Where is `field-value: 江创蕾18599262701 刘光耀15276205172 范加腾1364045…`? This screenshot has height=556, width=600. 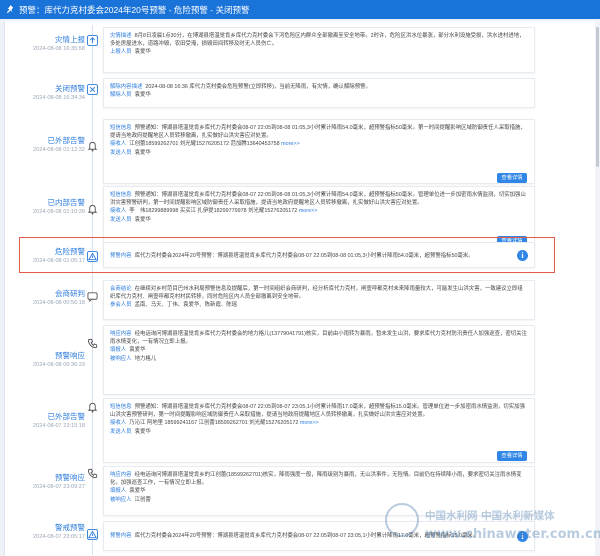
field-value: 江创蕾18599262701 刘光耀15276205172 范加腾1364045… is located at coordinates (214, 144).